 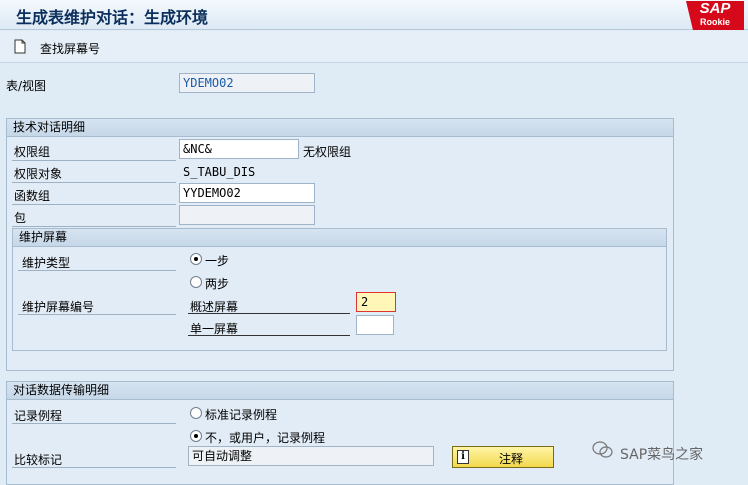 I want to click on transport-header: 对话数据传输明细, so click(x=340, y=391).